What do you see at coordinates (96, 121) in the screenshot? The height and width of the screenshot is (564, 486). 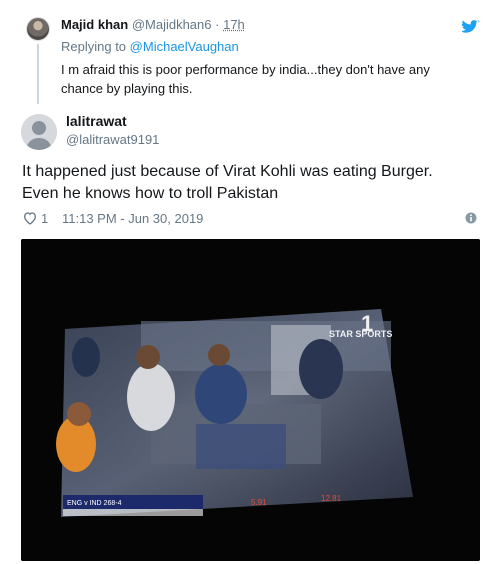 I see `author-name: lalitrawat` at bounding box center [96, 121].